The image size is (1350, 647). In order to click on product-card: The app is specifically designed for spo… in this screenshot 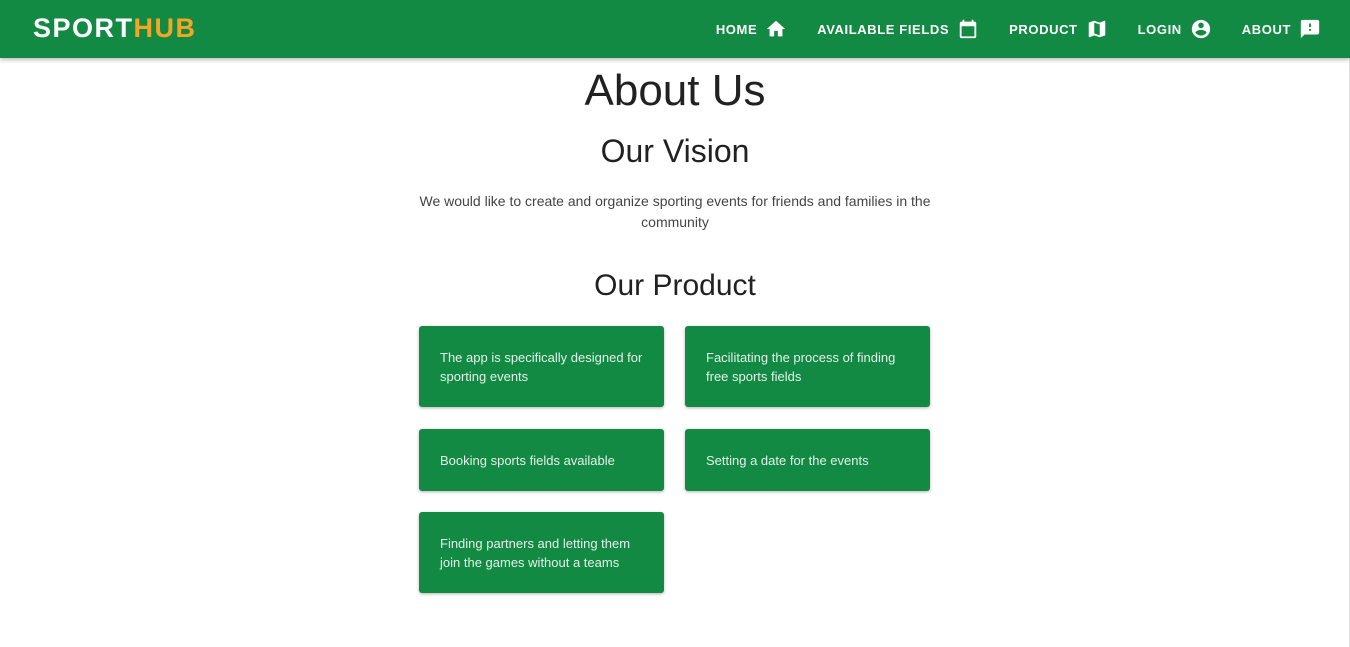, I will do `click(541, 366)`.